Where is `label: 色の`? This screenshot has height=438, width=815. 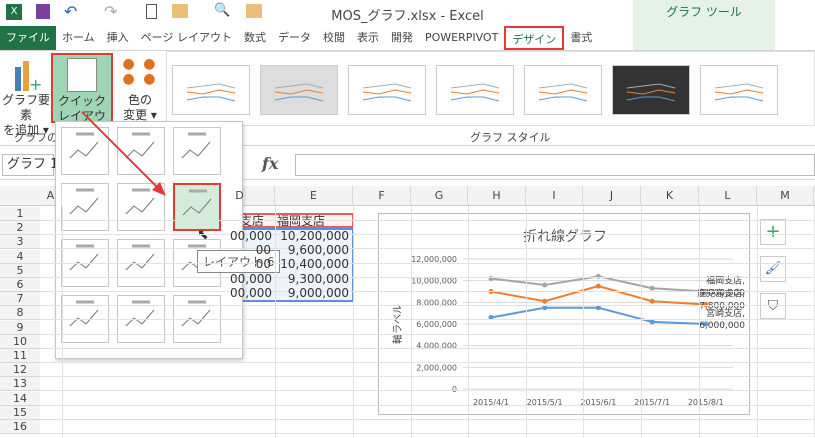
label: 色の is located at coordinates (139, 100).